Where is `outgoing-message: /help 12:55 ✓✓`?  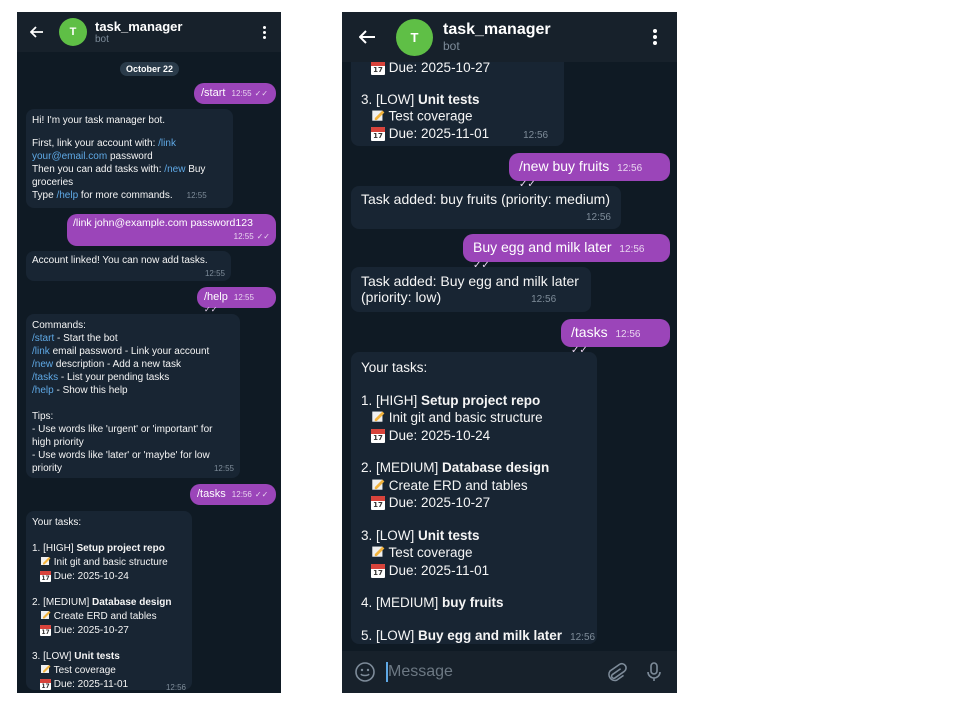
outgoing-message: /help 12:55 ✓✓ is located at coordinates (236, 300).